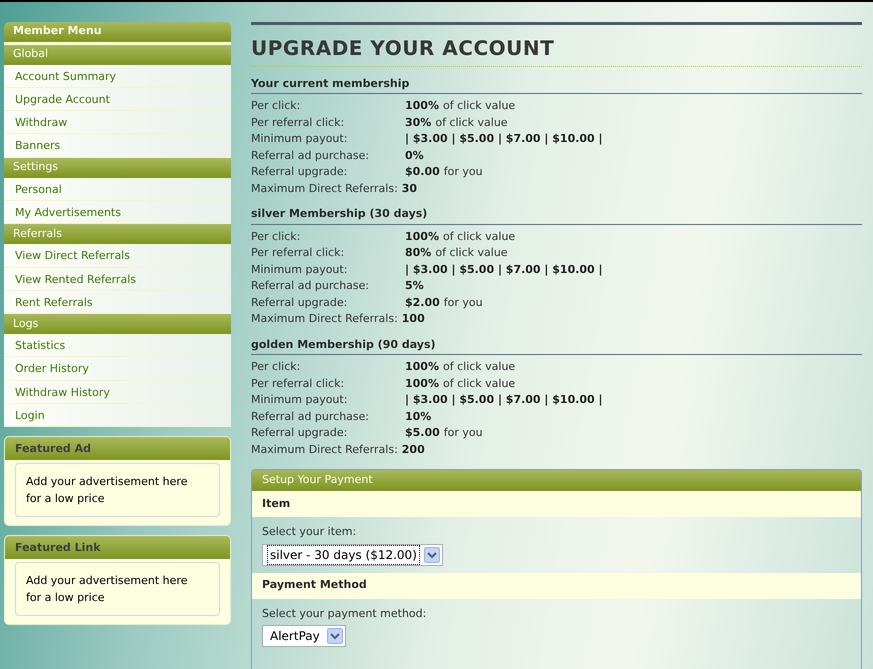  Describe the element at coordinates (117, 234) in the screenshot. I see `menu-section-heading: Referrals` at that location.